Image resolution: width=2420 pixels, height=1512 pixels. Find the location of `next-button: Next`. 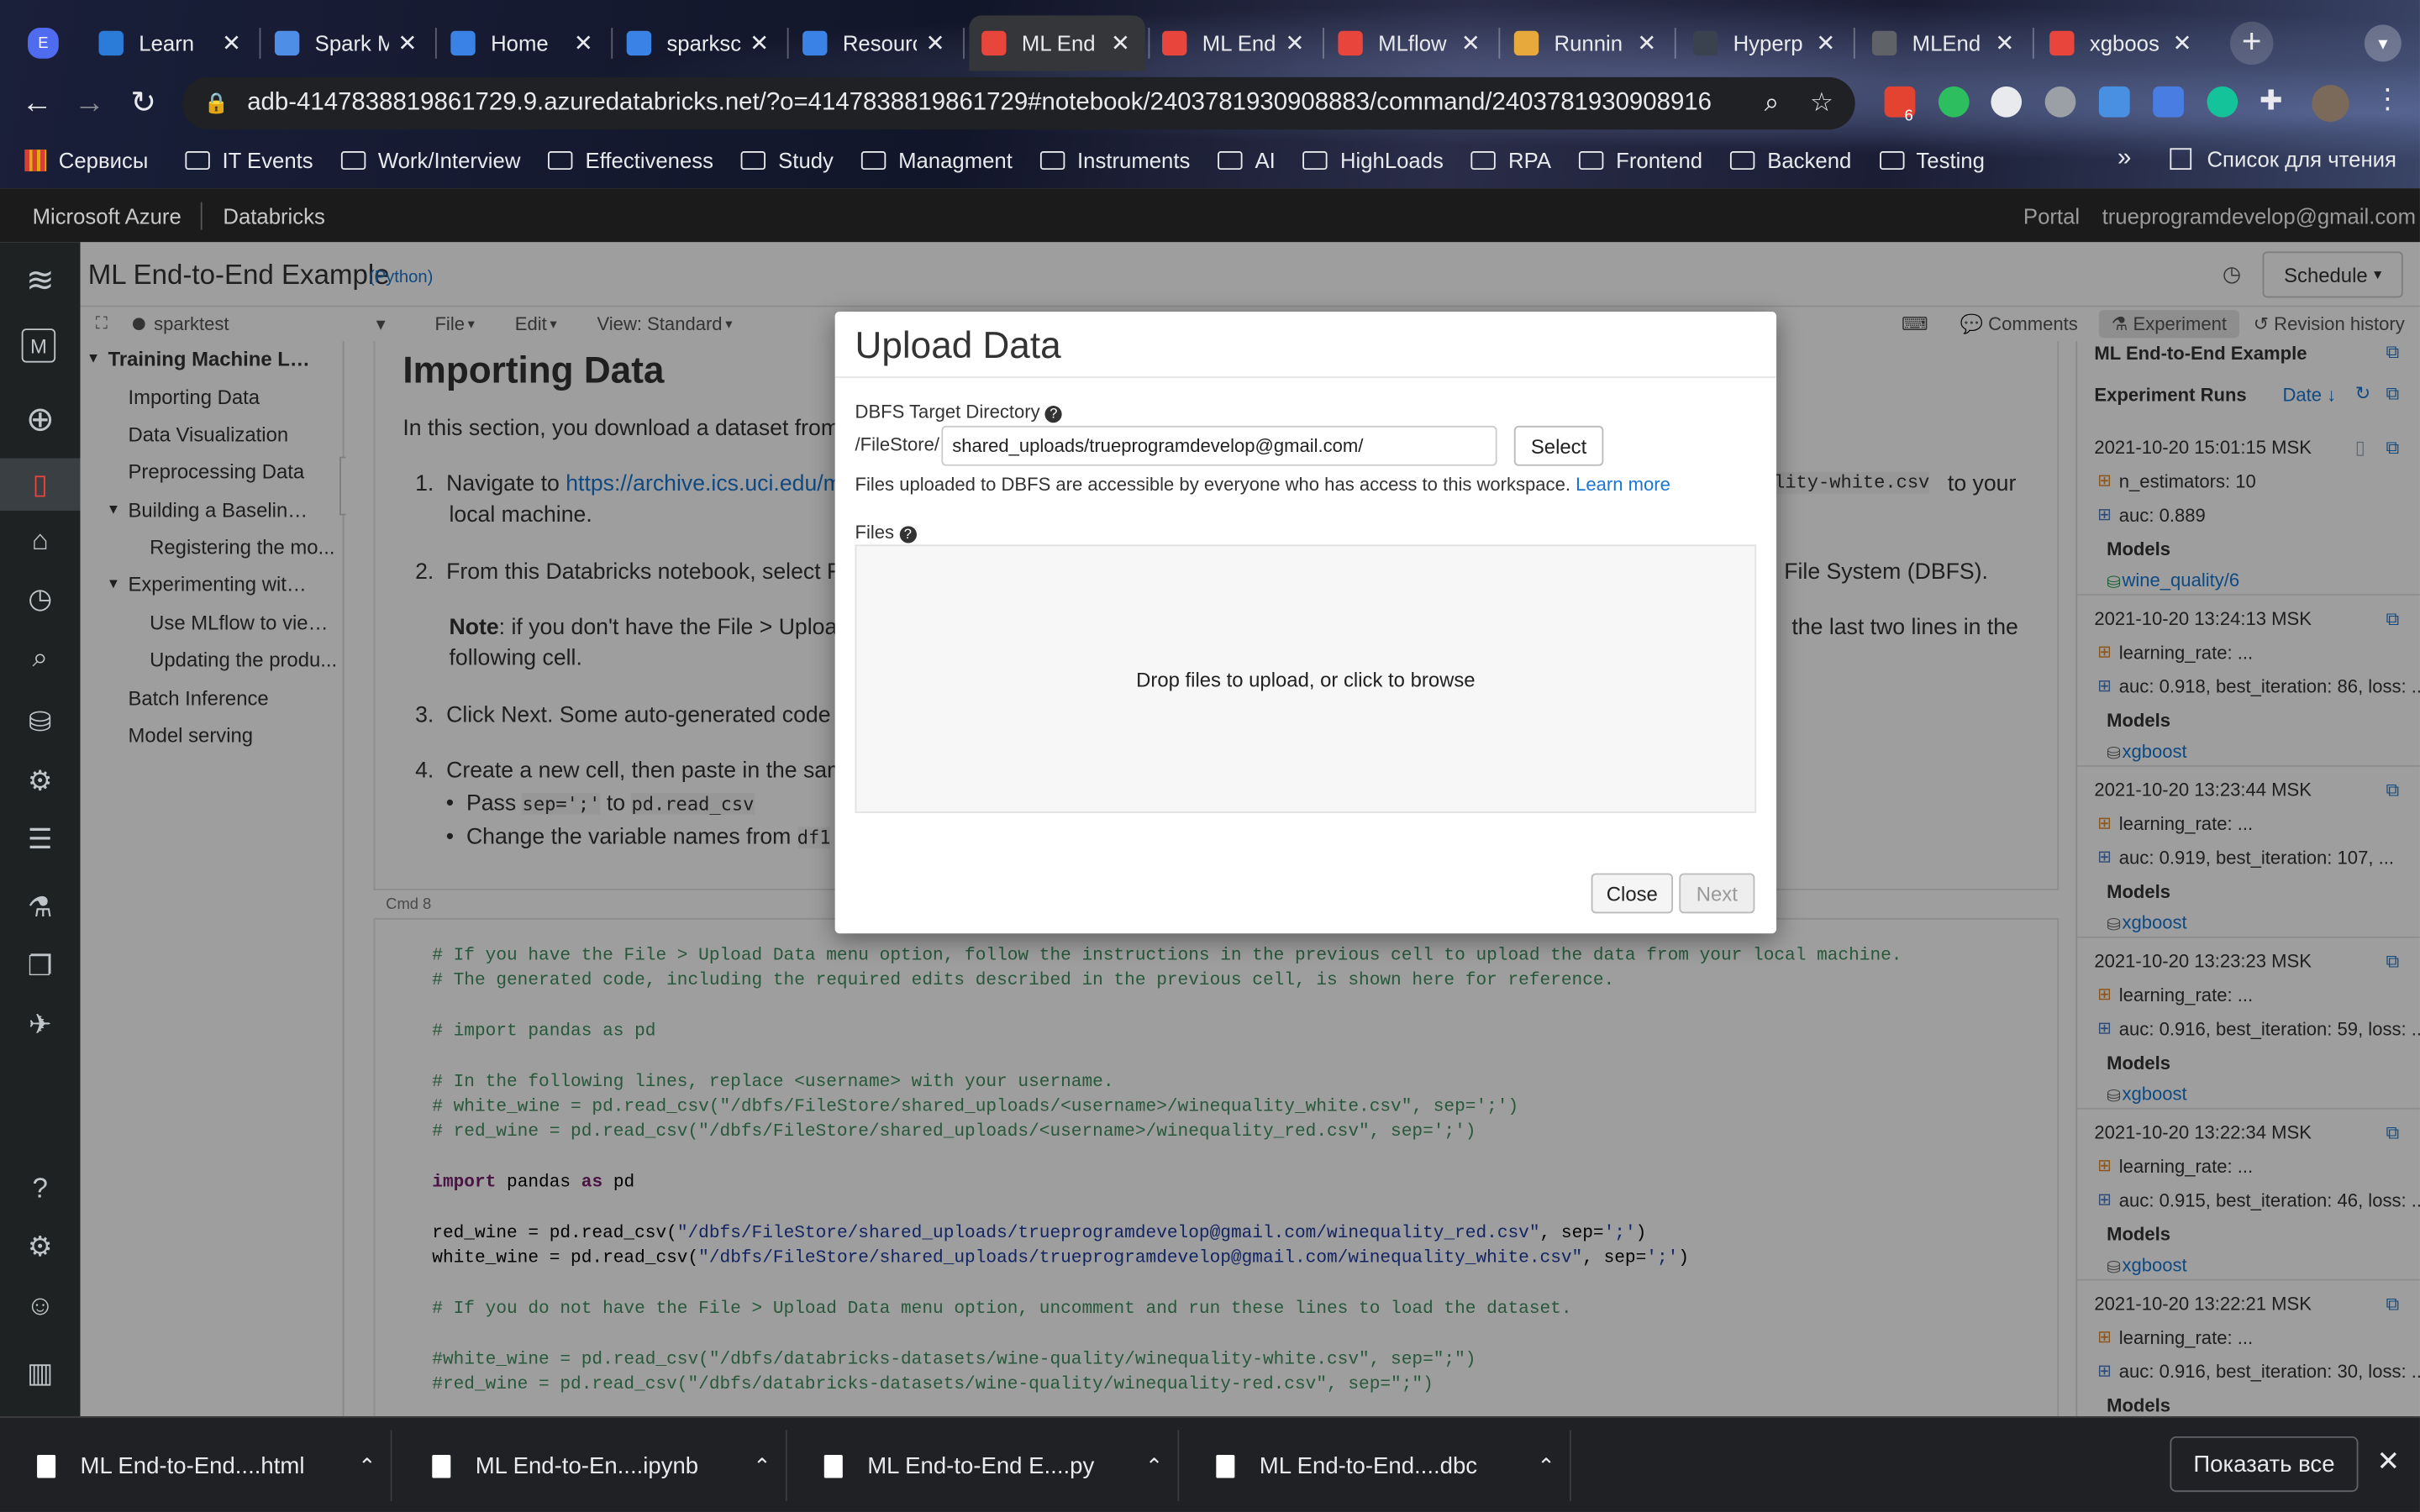

next-button: Next is located at coordinates (1717, 893).